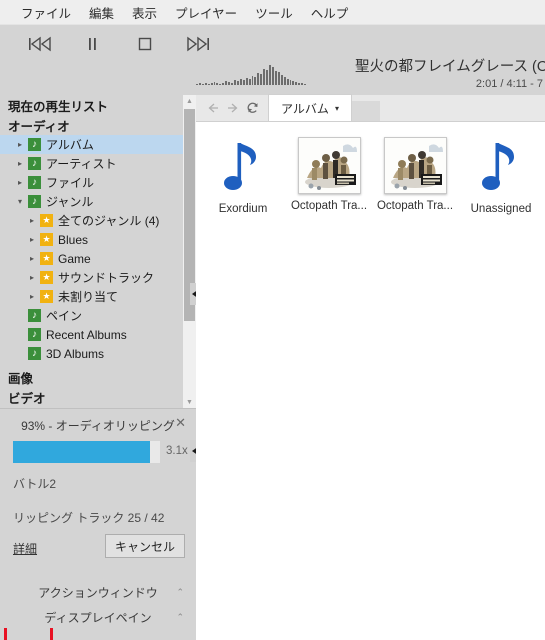 Image resolution: width=545 pixels, height=640 pixels. What do you see at coordinates (98, 125) in the screenshot?
I see `sidebar-section-audio: オーディオ ▾` at bounding box center [98, 125].